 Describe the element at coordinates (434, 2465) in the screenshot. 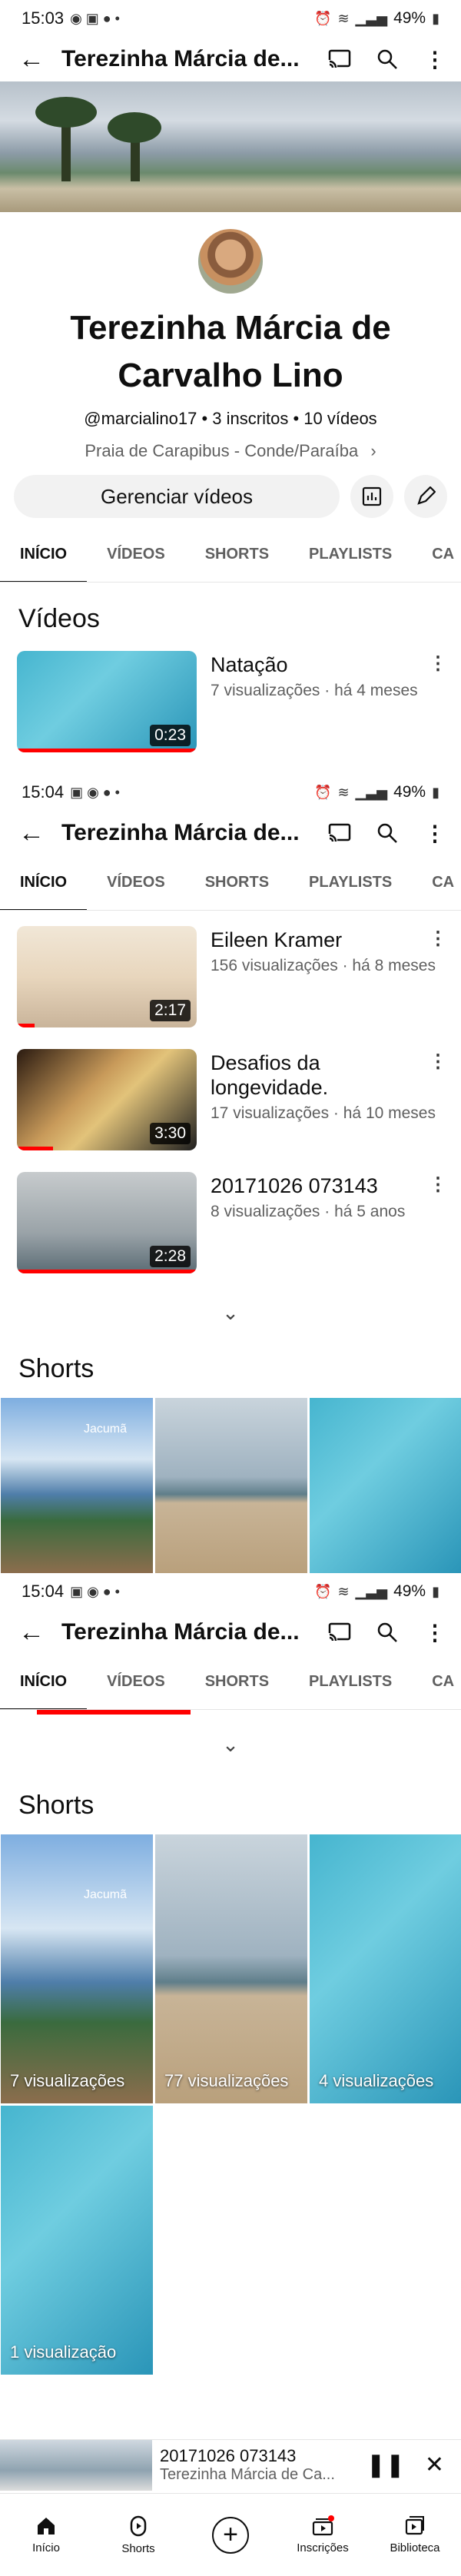

I see `close-icon: ✕` at that location.